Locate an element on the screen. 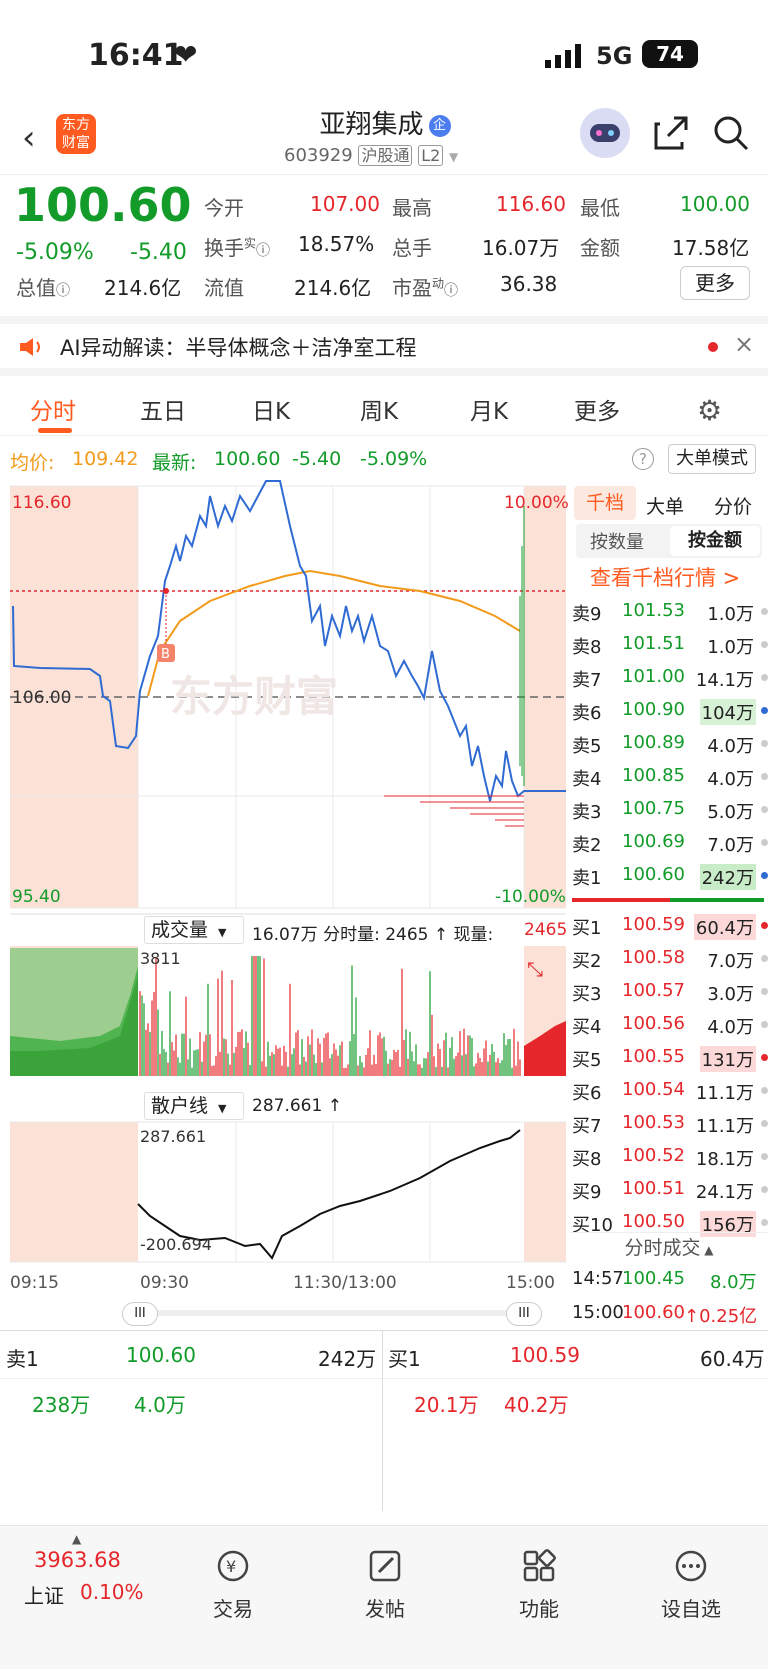 The height and width of the screenshot is (1669, 768). range-handle-right: III is located at coordinates (524, 1314).